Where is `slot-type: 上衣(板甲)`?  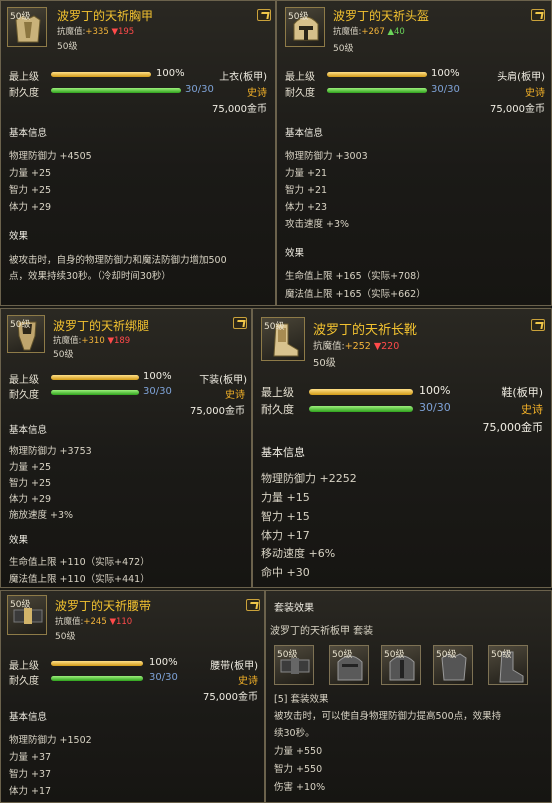
slot-type: 上衣(板甲) is located at coordinates (243, 77).